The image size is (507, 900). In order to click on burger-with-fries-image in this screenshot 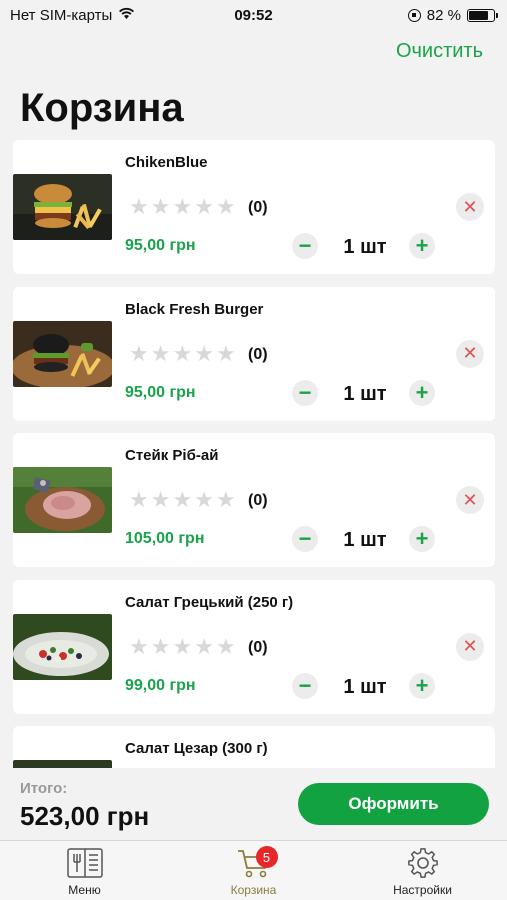, I will do `click(62, 207)`.